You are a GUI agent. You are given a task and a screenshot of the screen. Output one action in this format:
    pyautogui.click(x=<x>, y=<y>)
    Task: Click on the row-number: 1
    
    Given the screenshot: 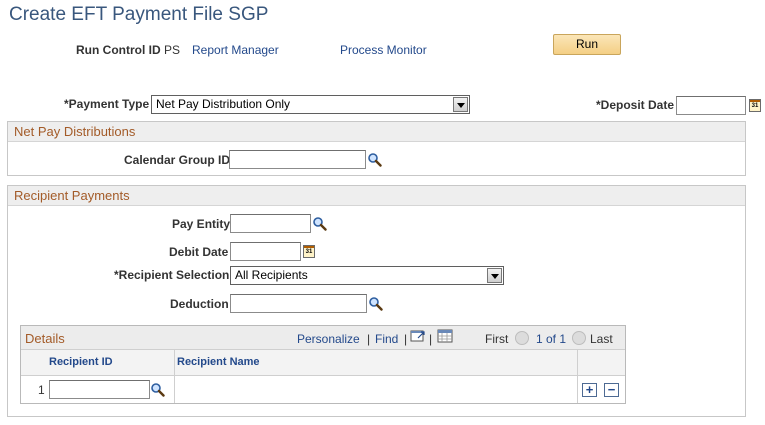 What is the action you would take?
    pyautogui.click(x=41, y=390)
    